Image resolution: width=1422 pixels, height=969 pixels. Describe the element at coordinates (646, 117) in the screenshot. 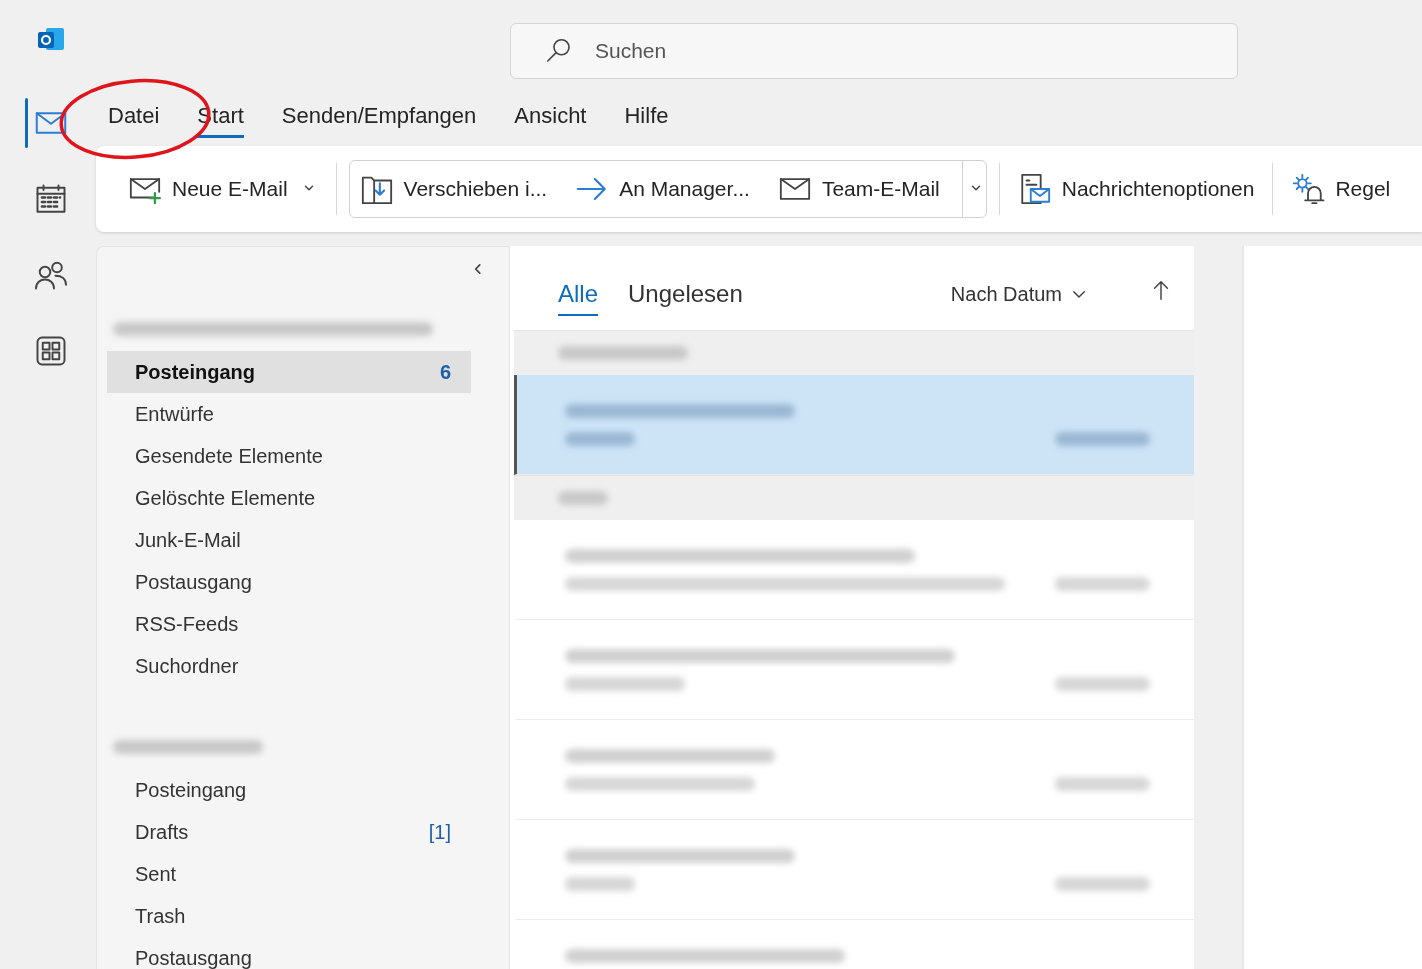

I see `menu-tab: Hilfe` at that location.